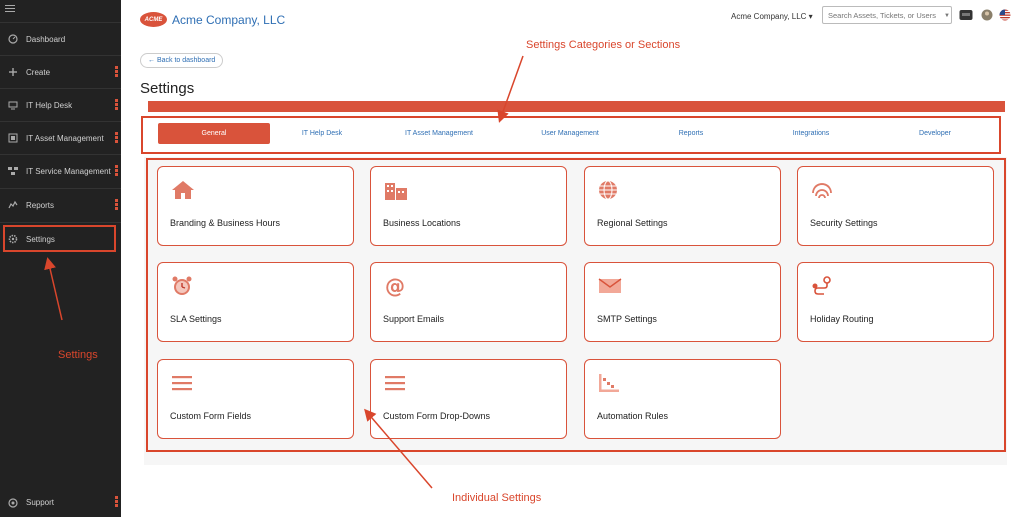 Image resolution: width=1024 pixels, height=517 pixels. What do you see at coordinates (510, 89) in the screenshot?
I see `arrow-to-tabs` at bounding box center [510, 89].